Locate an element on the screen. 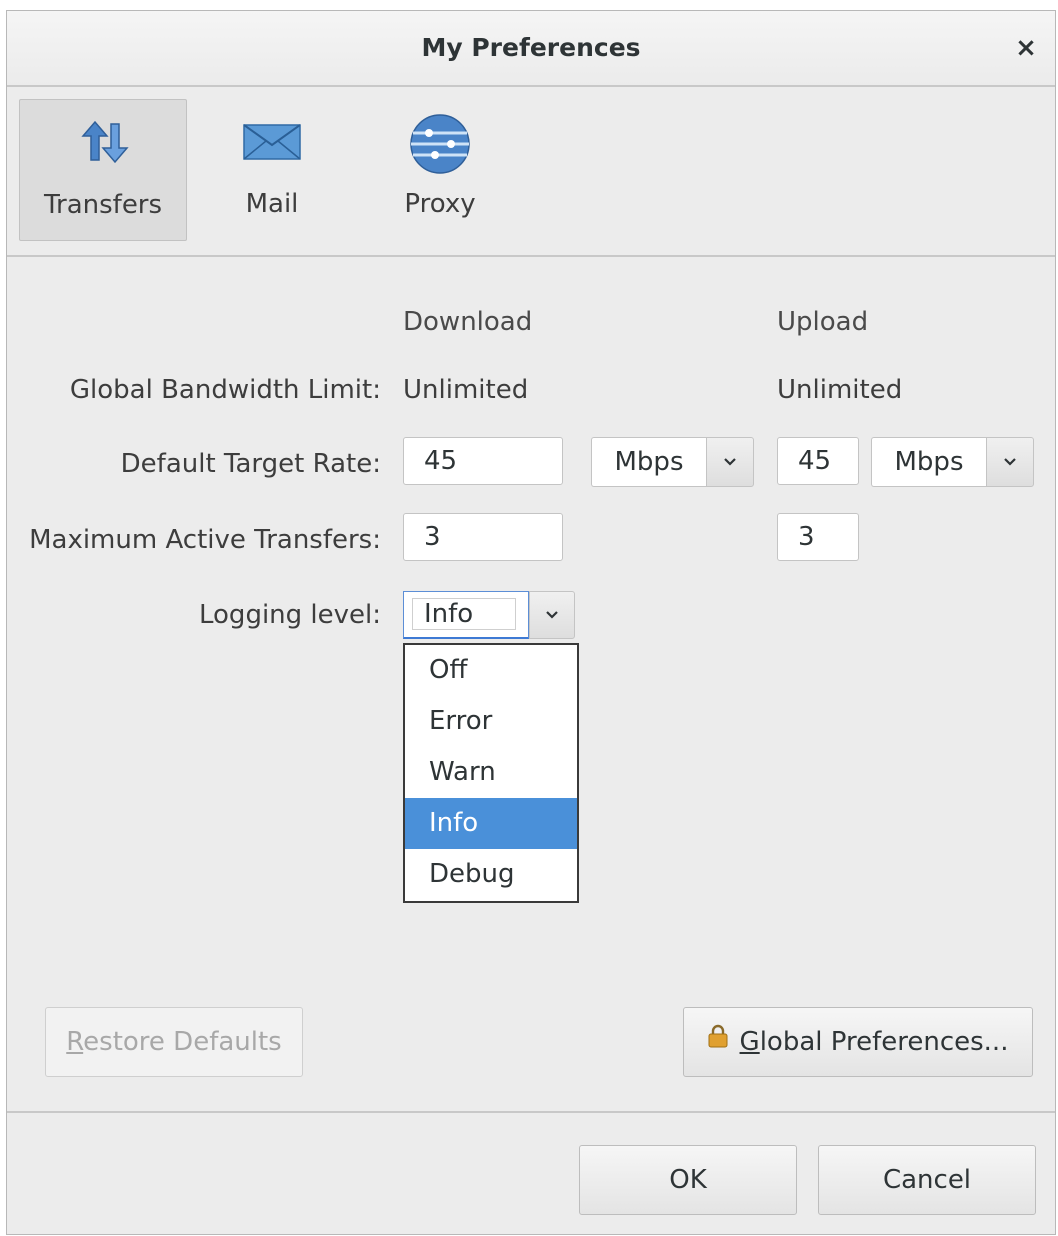  tab-proxy: Proxy is located at coordinates (440, 170).